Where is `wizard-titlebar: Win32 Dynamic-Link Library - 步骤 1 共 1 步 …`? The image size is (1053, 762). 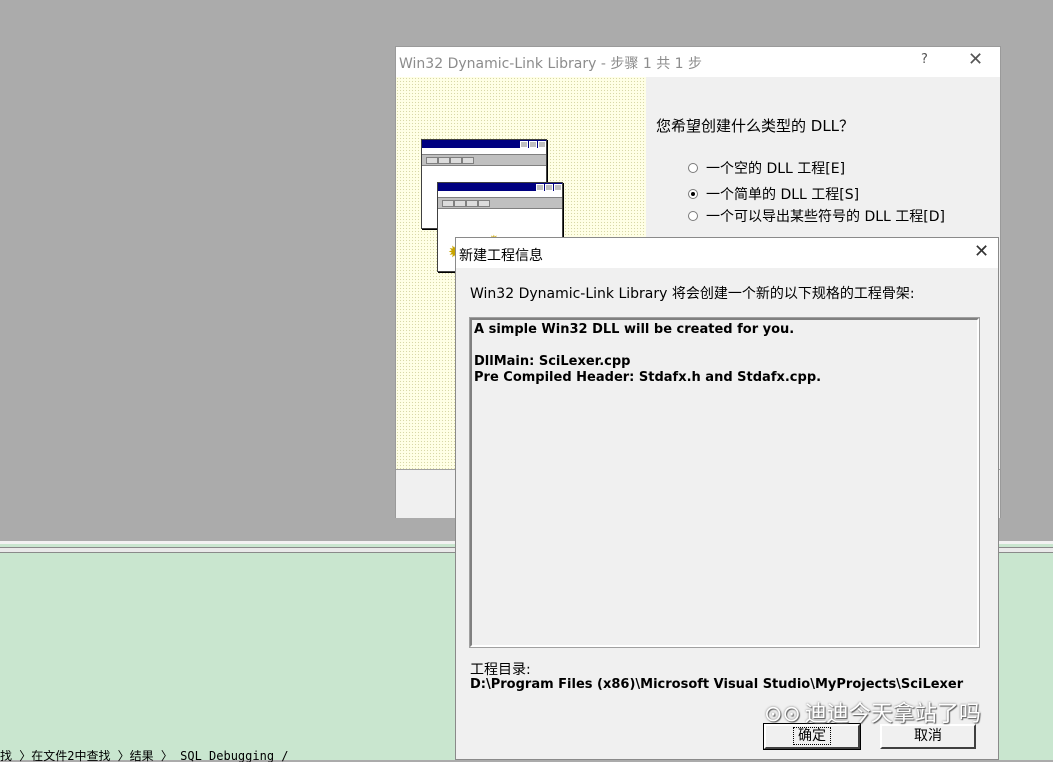 wizard-titlebar: Win32 Dynamic-Link Library - 步骤 1 共 1 步 … is located at coordinates (698, 62).